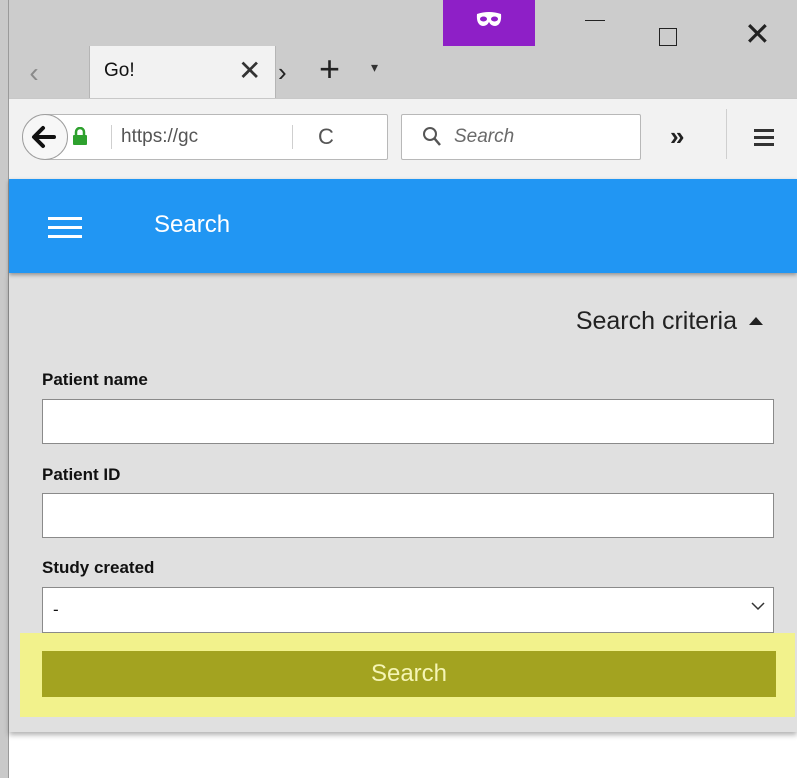 This screenshot has width=797, height=778. What do you see at coordinates (111, 137) in the screenshot?
I see `url-separator` at bounding box center [111, 137].